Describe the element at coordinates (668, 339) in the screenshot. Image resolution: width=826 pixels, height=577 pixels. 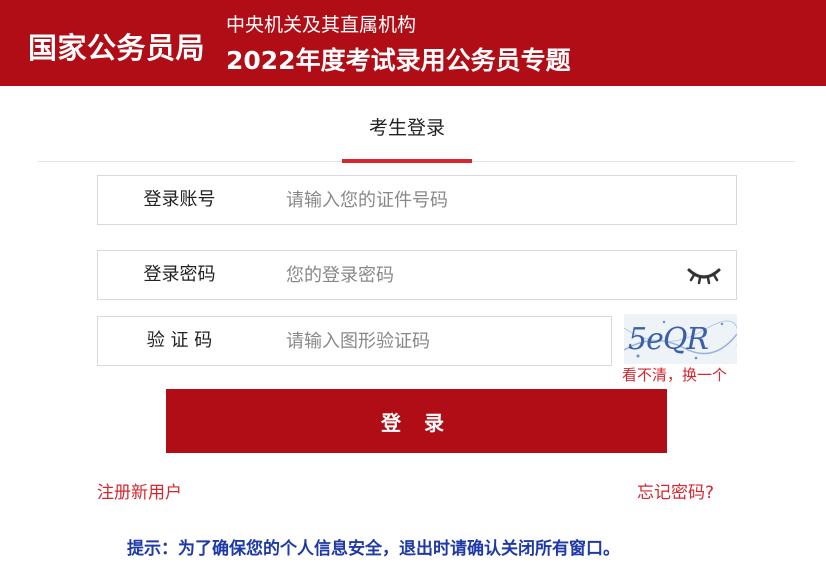
I see `captcha-text: 5eQR` at that location.